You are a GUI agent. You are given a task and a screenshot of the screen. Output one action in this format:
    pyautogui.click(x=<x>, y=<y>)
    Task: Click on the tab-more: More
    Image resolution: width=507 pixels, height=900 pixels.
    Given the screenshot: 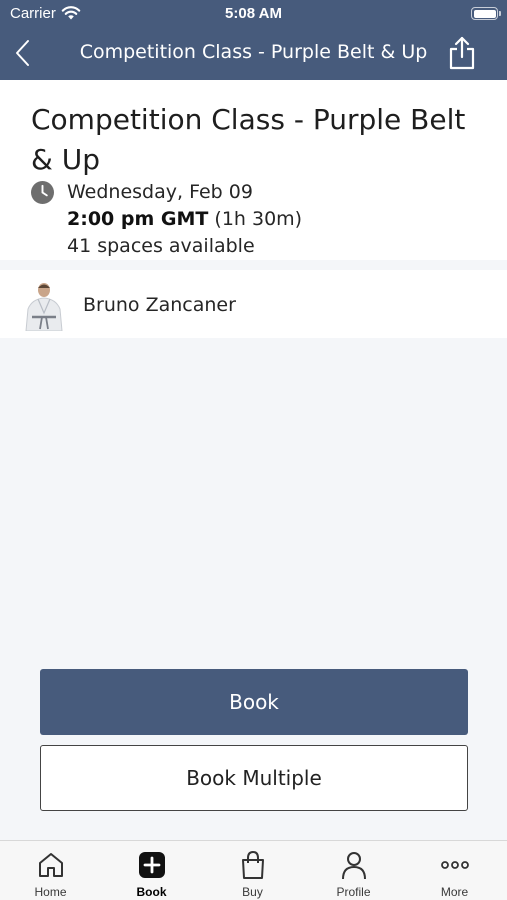 What is the action you would take?
    pyautogui.click(x=454, y=870)
    